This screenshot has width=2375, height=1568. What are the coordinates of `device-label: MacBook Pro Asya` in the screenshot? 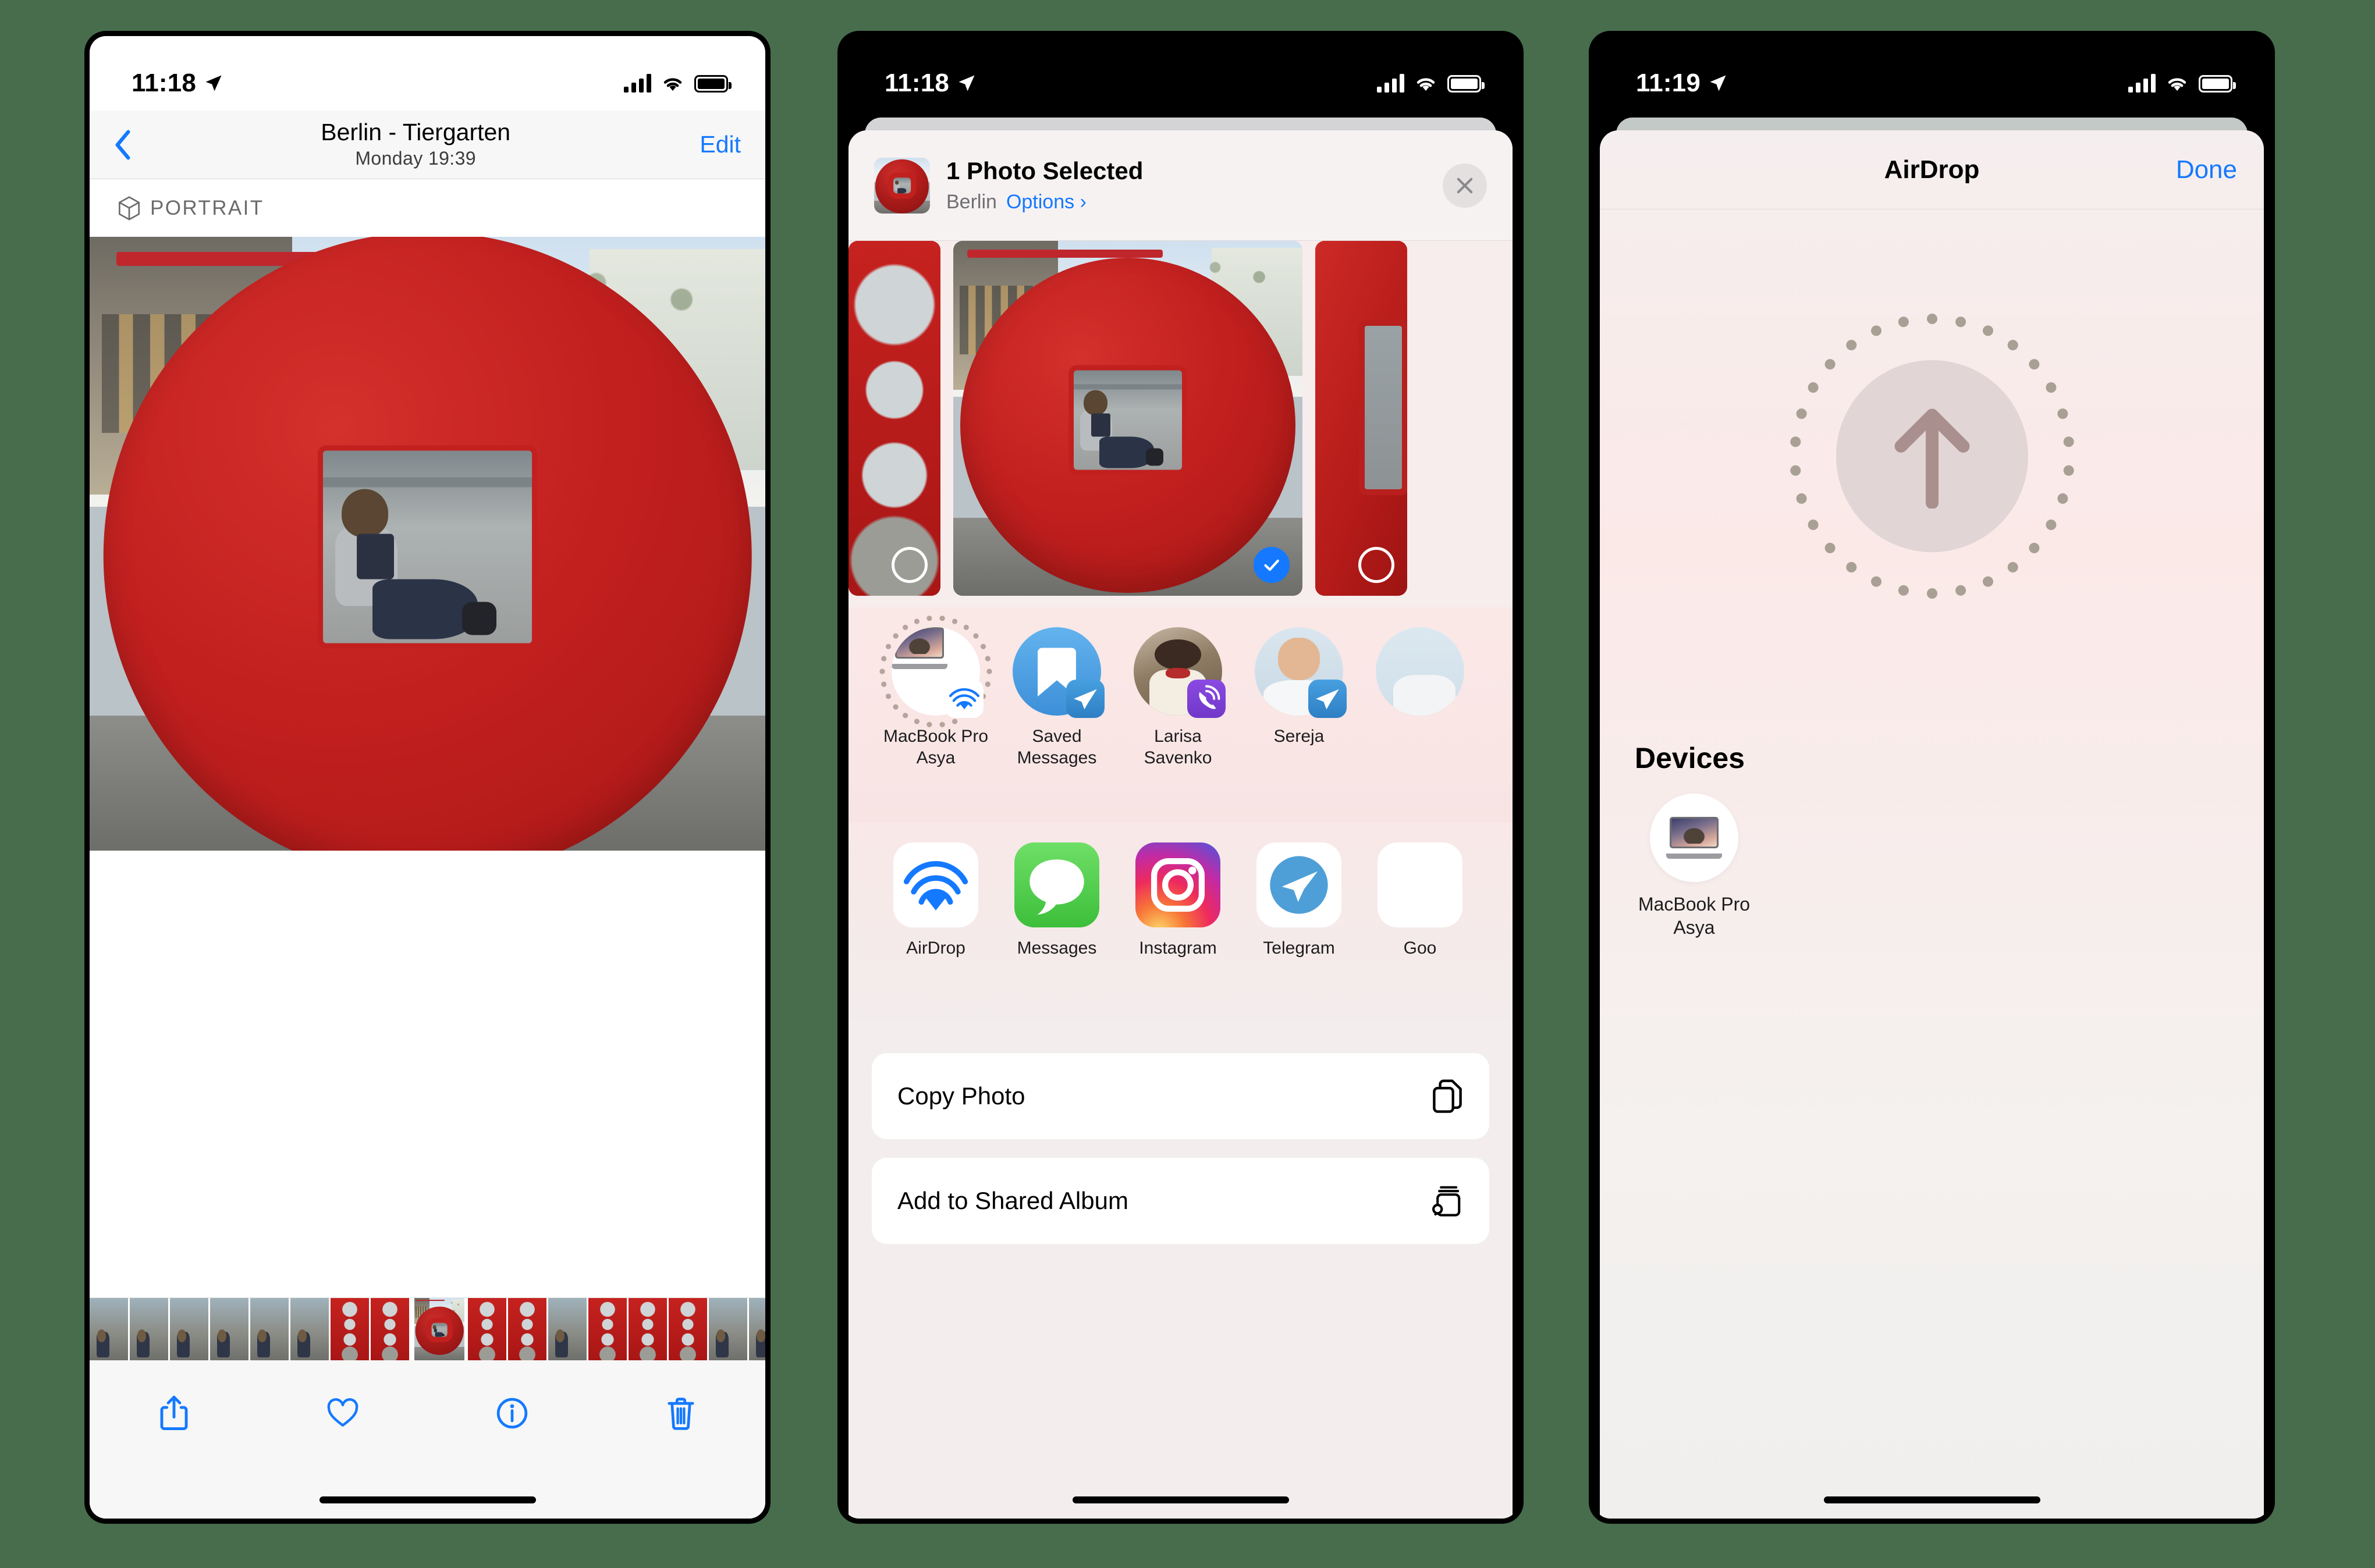 It's located at (1694, 916).